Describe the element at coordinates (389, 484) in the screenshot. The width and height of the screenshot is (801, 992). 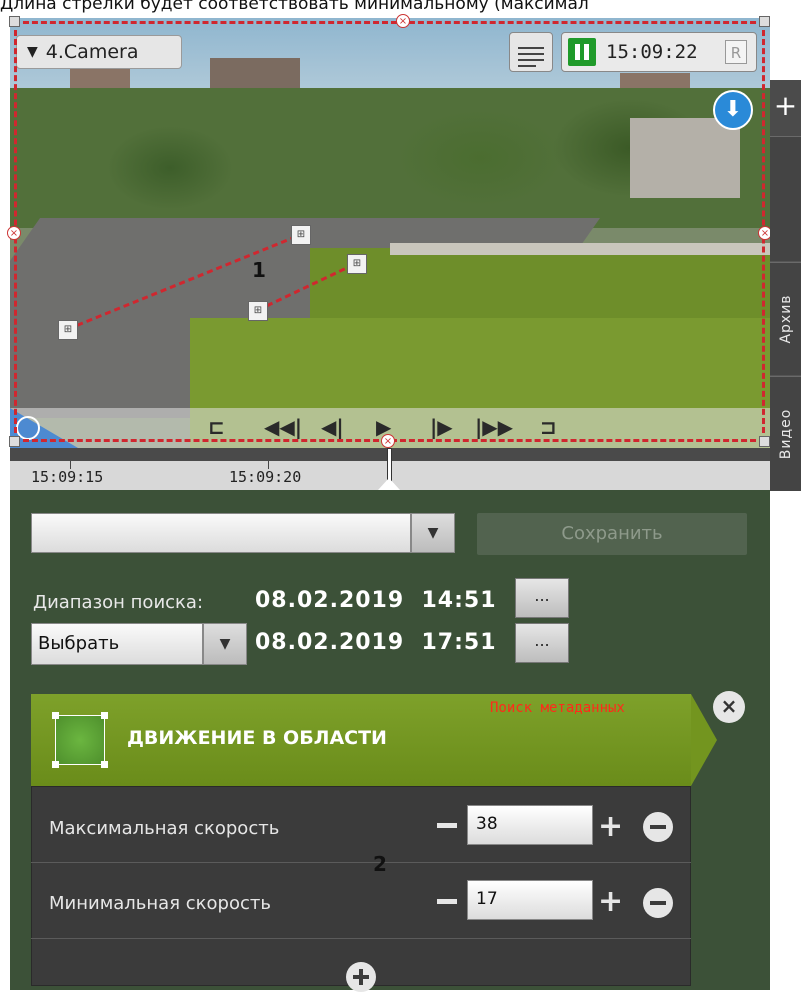
I see `timeline-cursor-tip` at that location.